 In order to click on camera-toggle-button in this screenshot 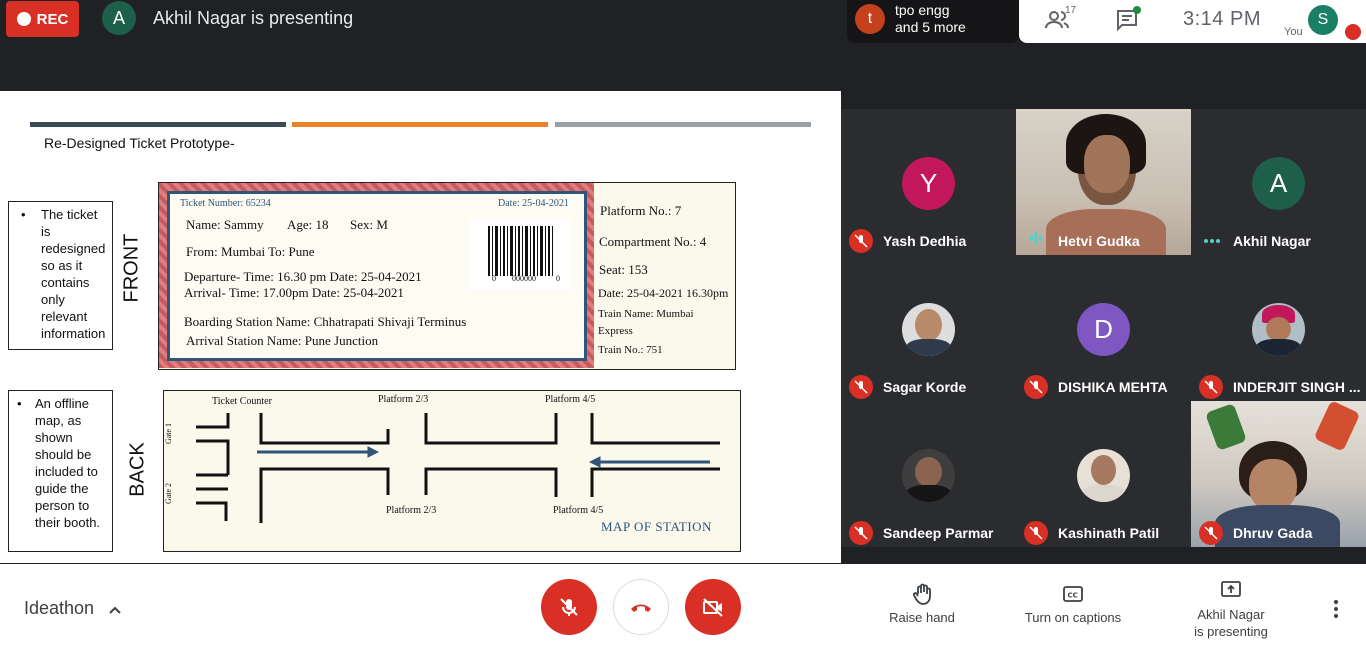, I will do `click(713, 607)`.